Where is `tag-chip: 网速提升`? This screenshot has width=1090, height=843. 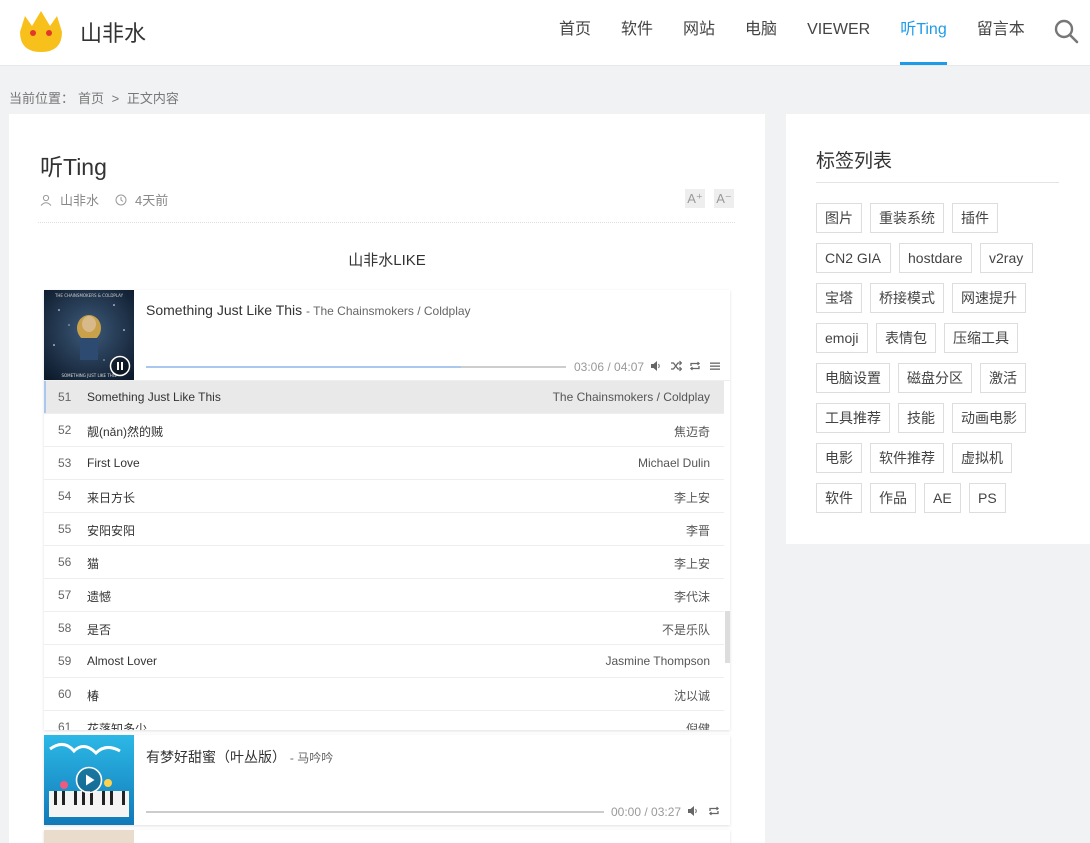 tag-chip: 网速提升 is located at coordinates (989, 298).